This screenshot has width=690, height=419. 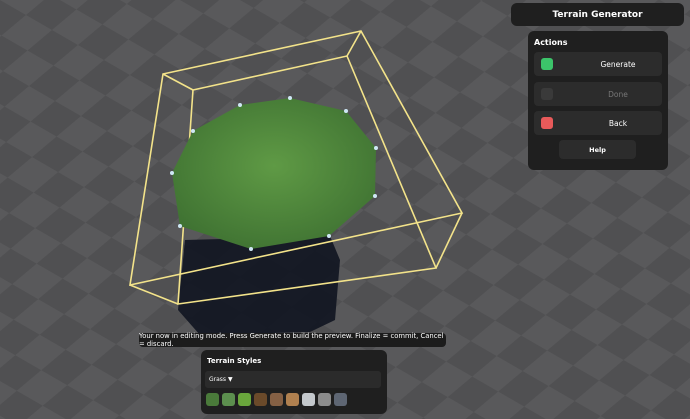 I want to click on terrain-styles-panel: Terrain Styles Grass ▼, so click(x=294, y=382).